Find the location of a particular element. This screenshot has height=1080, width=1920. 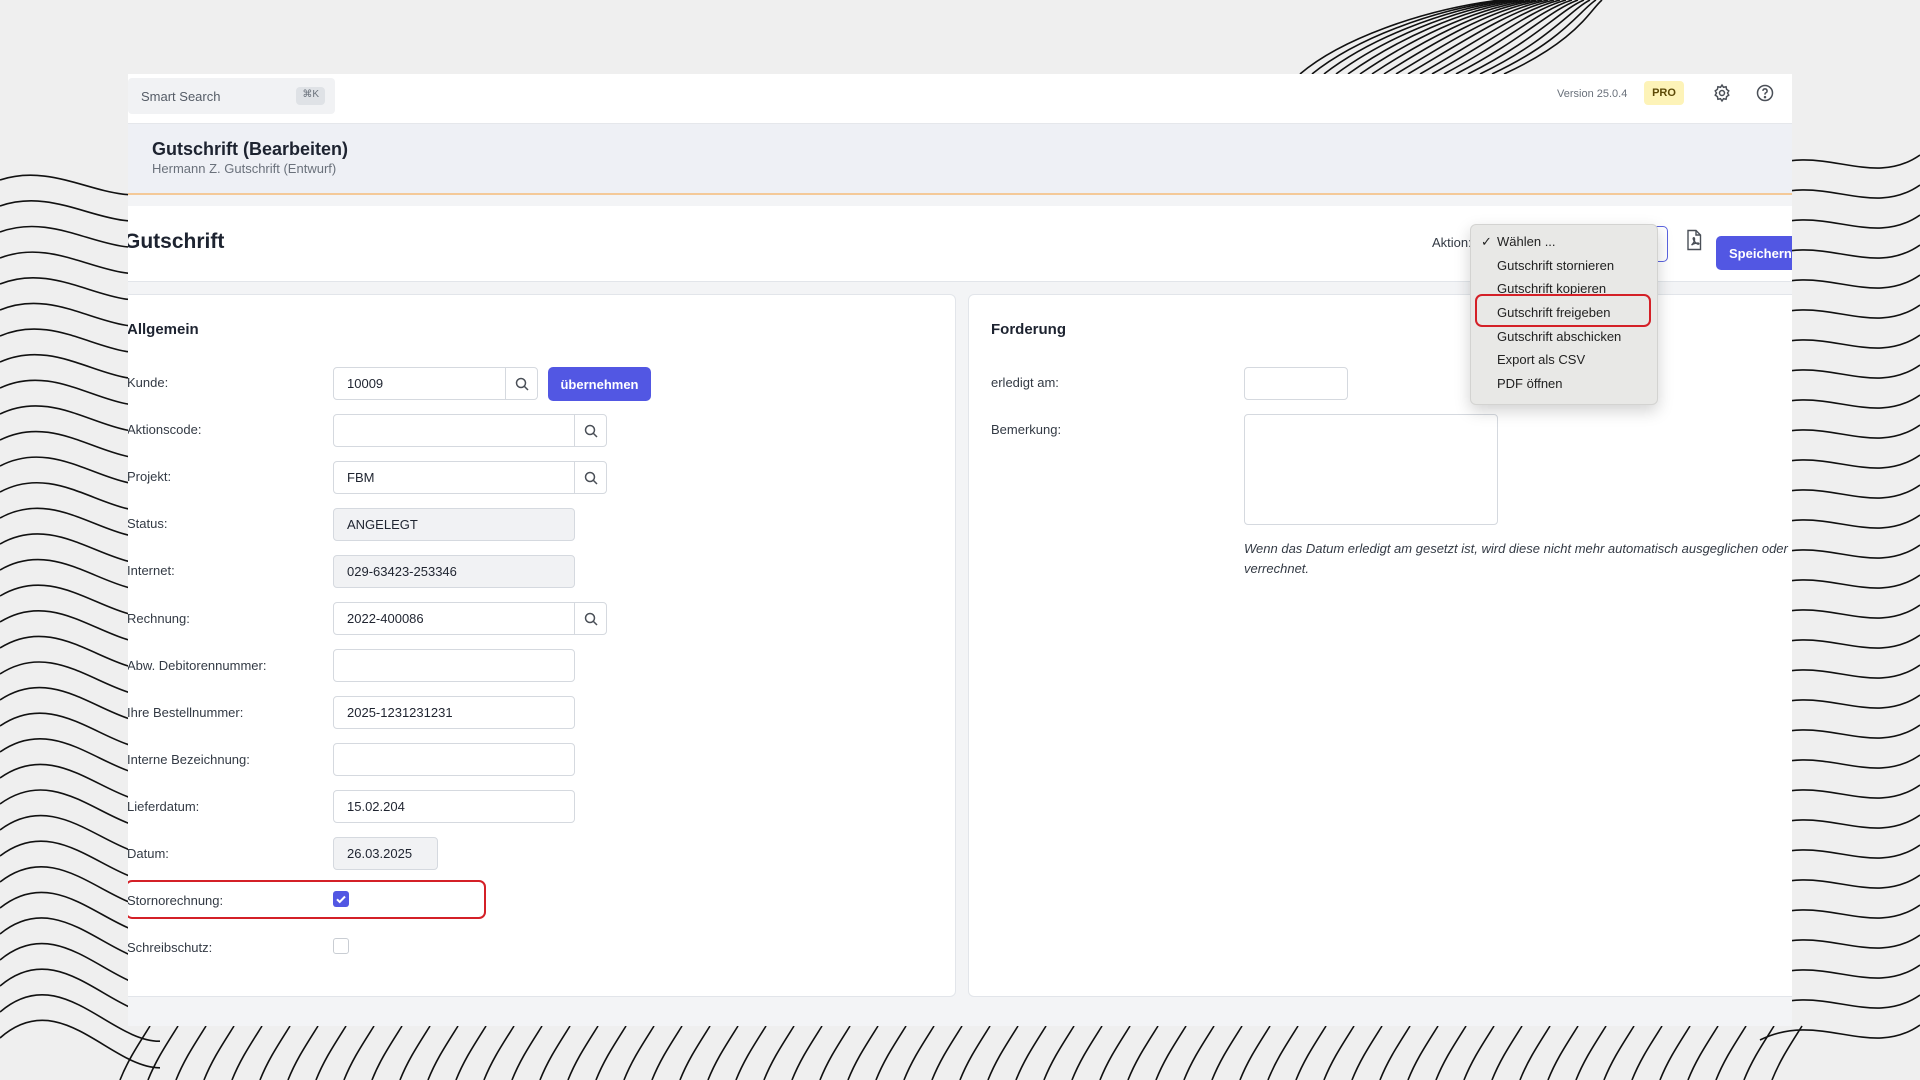

footer-strip is located at coordinates (960, 1016).